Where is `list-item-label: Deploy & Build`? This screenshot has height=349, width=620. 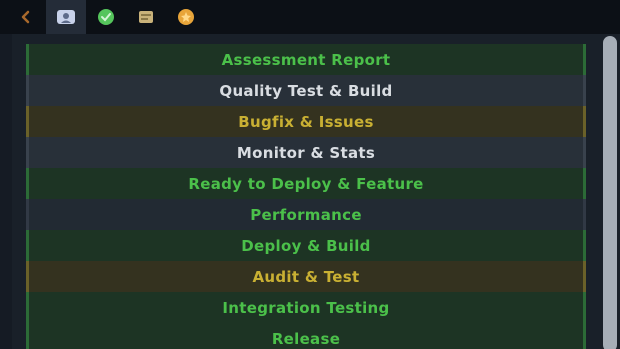 list-item-label: Deploy & Build is located at coordinates (306, 245).